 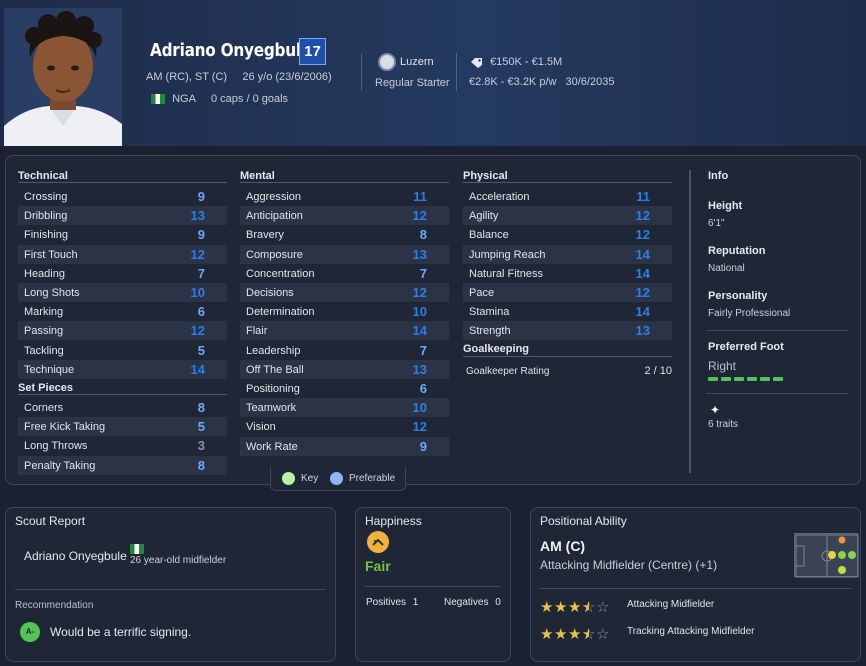 What do you see at coordinates (417, 62) in the screenshot?
I see `club-name: Luzern` at bounding box center [417, 62].